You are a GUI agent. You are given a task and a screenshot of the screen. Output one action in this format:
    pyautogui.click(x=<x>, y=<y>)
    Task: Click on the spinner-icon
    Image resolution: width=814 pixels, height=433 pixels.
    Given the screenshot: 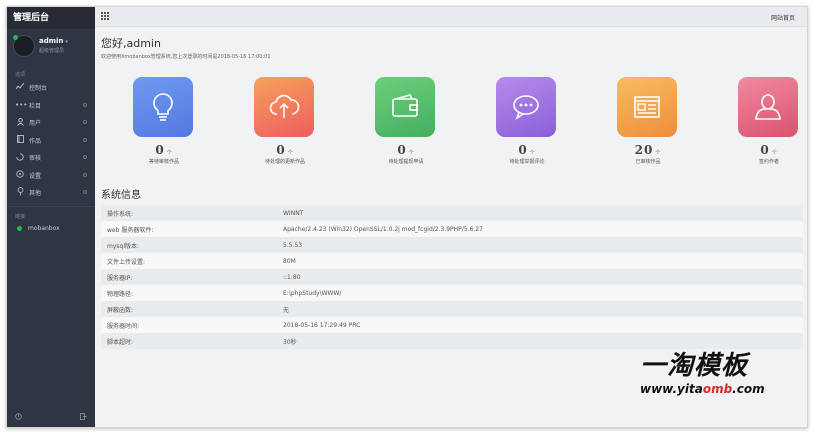 What is the action you would take?
    pyautogui.click(x=20, y=158)
    